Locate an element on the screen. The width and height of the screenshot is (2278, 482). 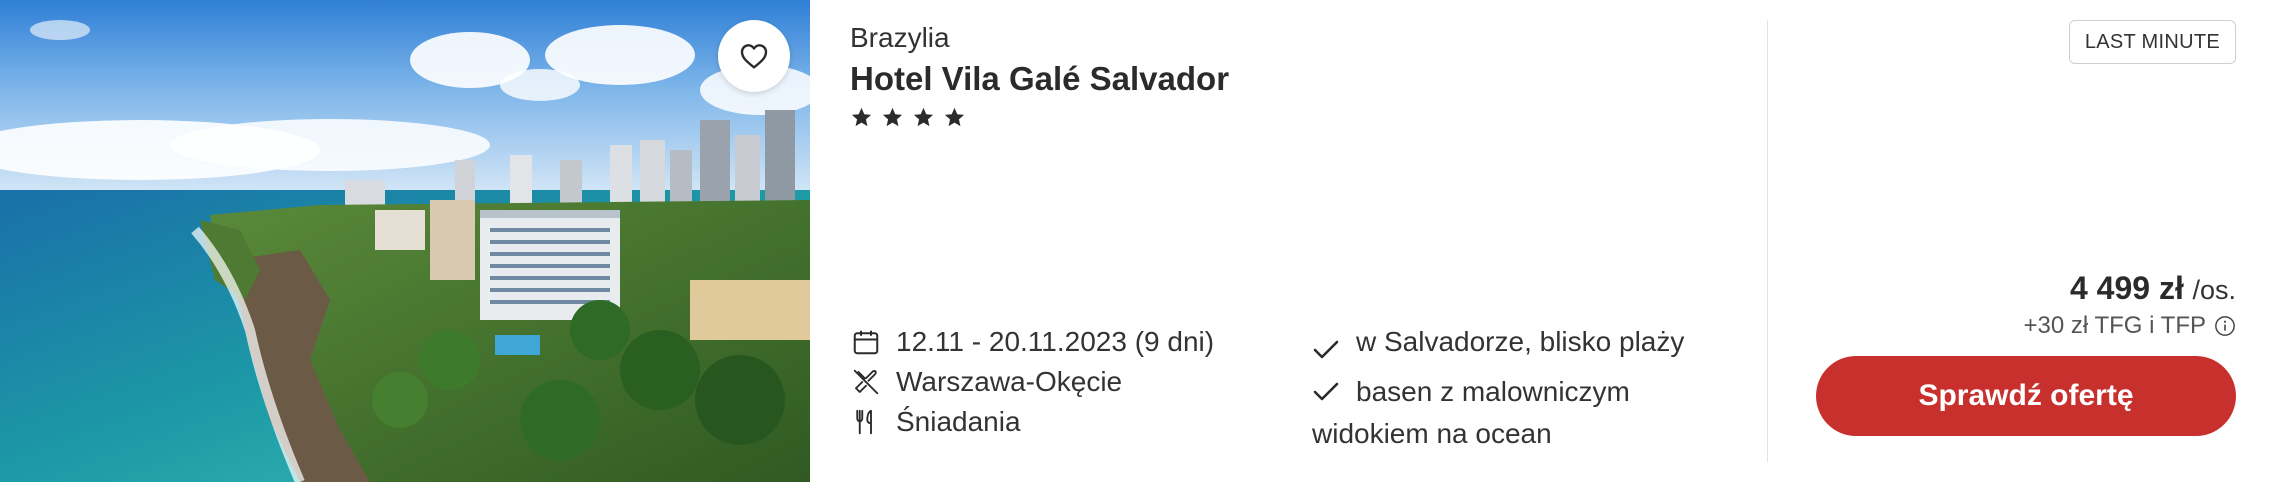
check-offer-button: Sprawdź ofertę is located at coordinates (2026, 396).